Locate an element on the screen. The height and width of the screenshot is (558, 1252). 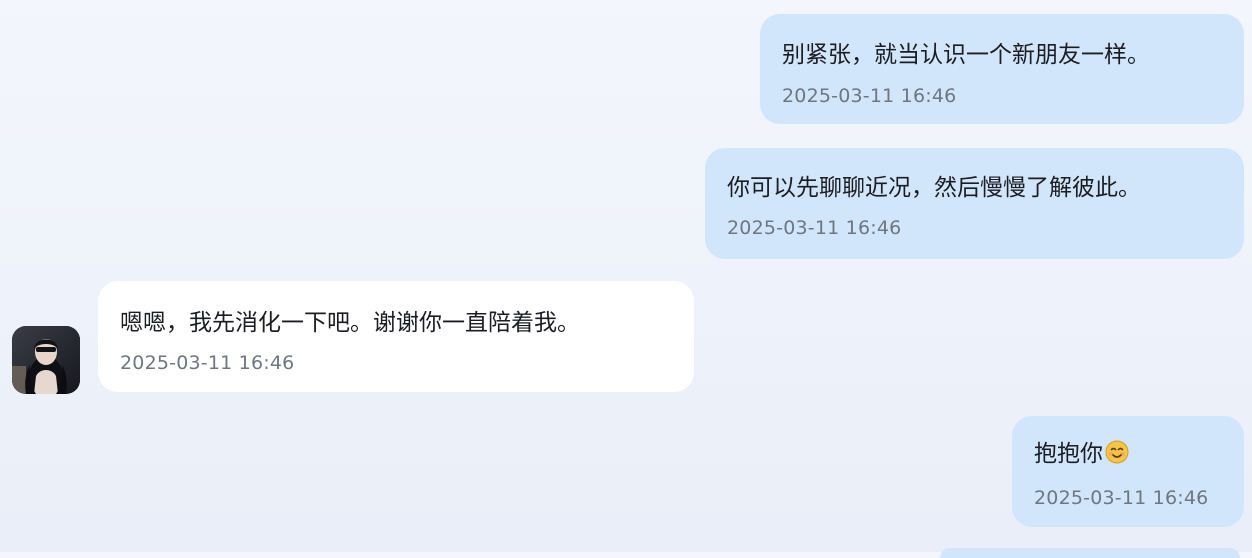
message-bubble-sent: 别紧张，就当认识一个新朋友一样。 2025-03-11 16:46 is located at coordinates (1002, 69).